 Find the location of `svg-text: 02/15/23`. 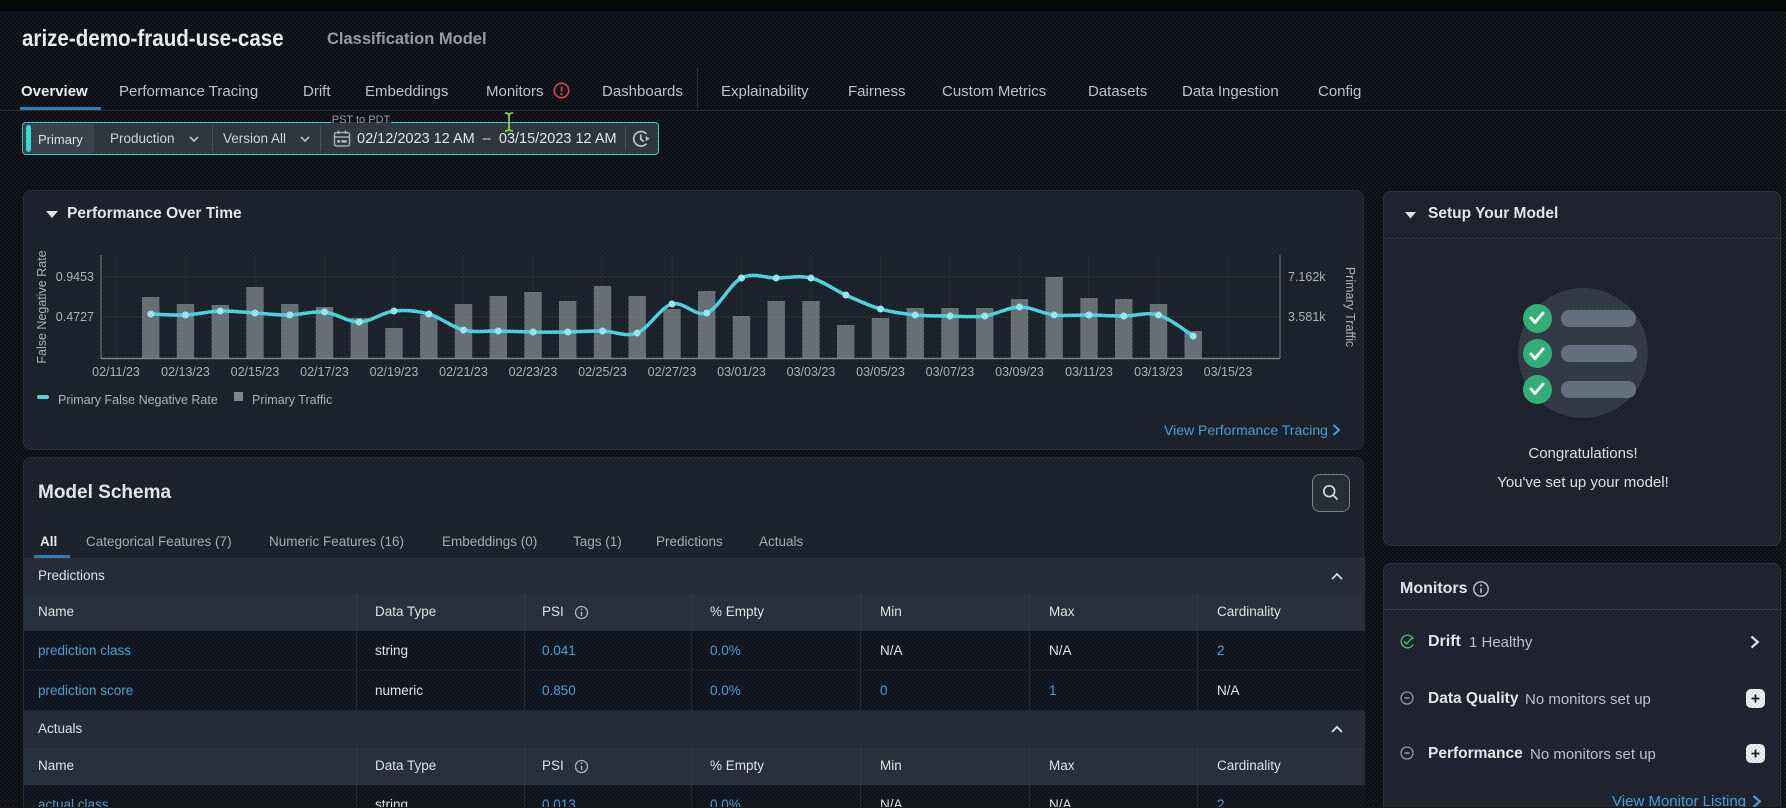

svg-text: 02/15/23 is located at coordinates (255, 372).